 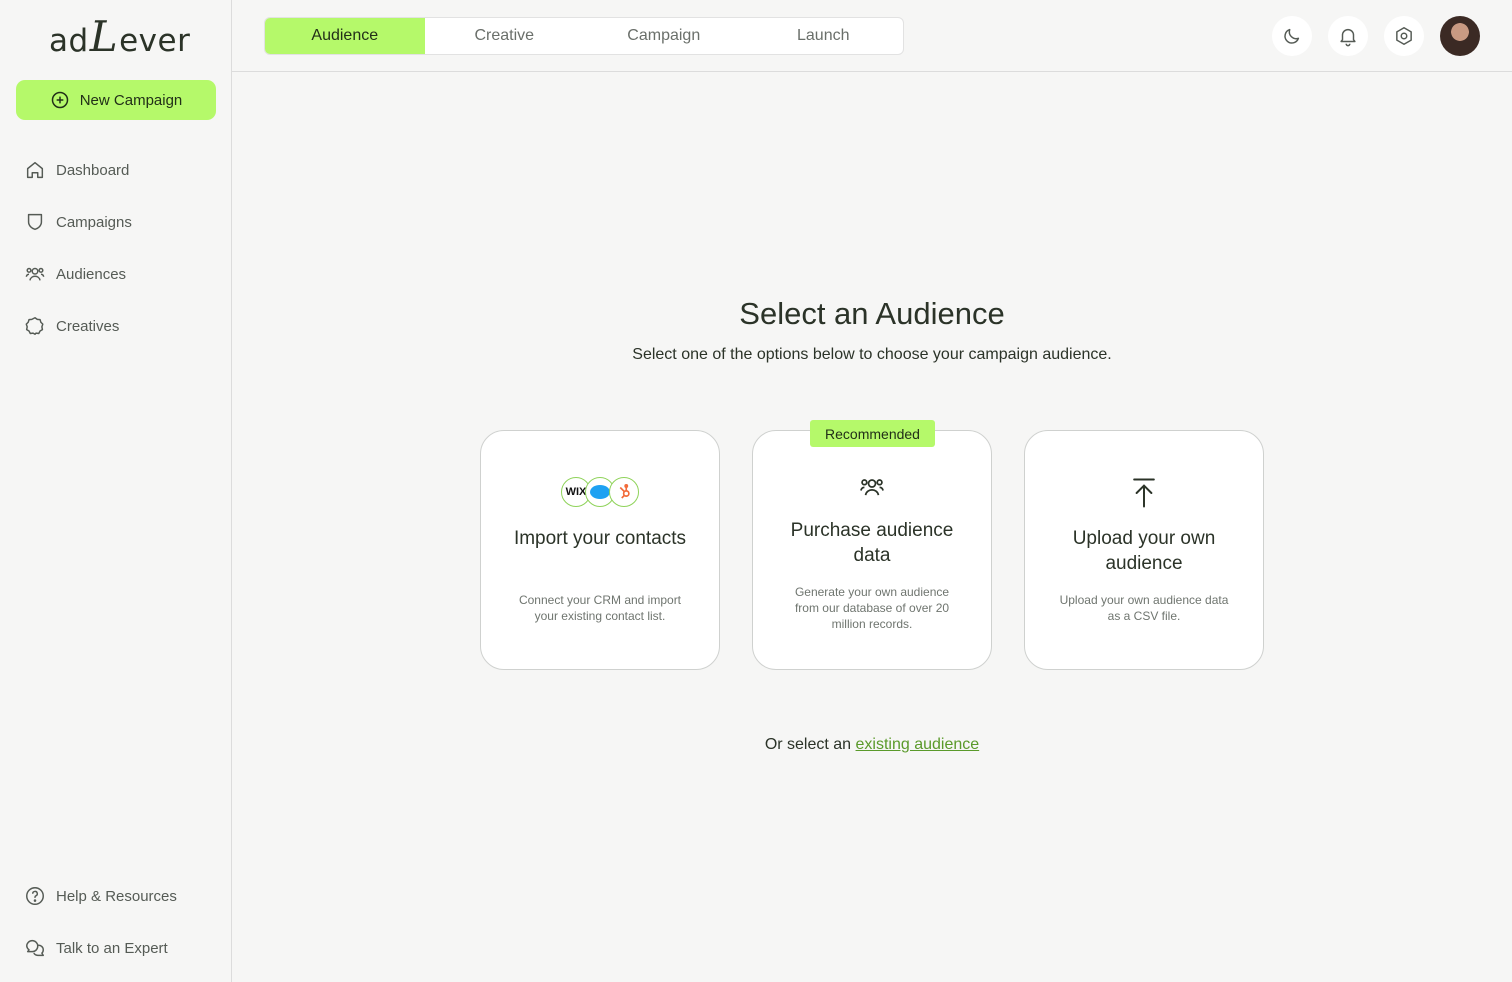 What do you see at coordinates (505, 36) in the screenshot?
I see `tab-creative: Creative` at bounding box center [505, 36].